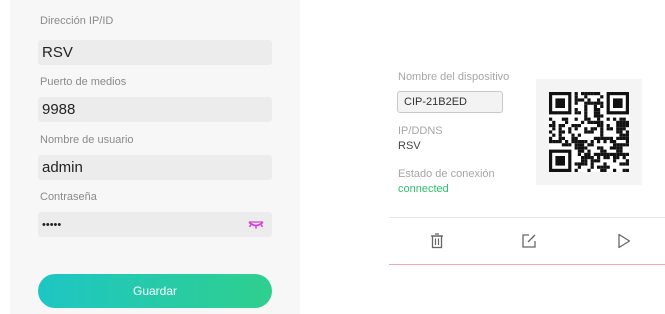 Image resolution: width=665 pixels, height=314 pixels. I want to click on media-port-input: 9988, so click(155, 109).